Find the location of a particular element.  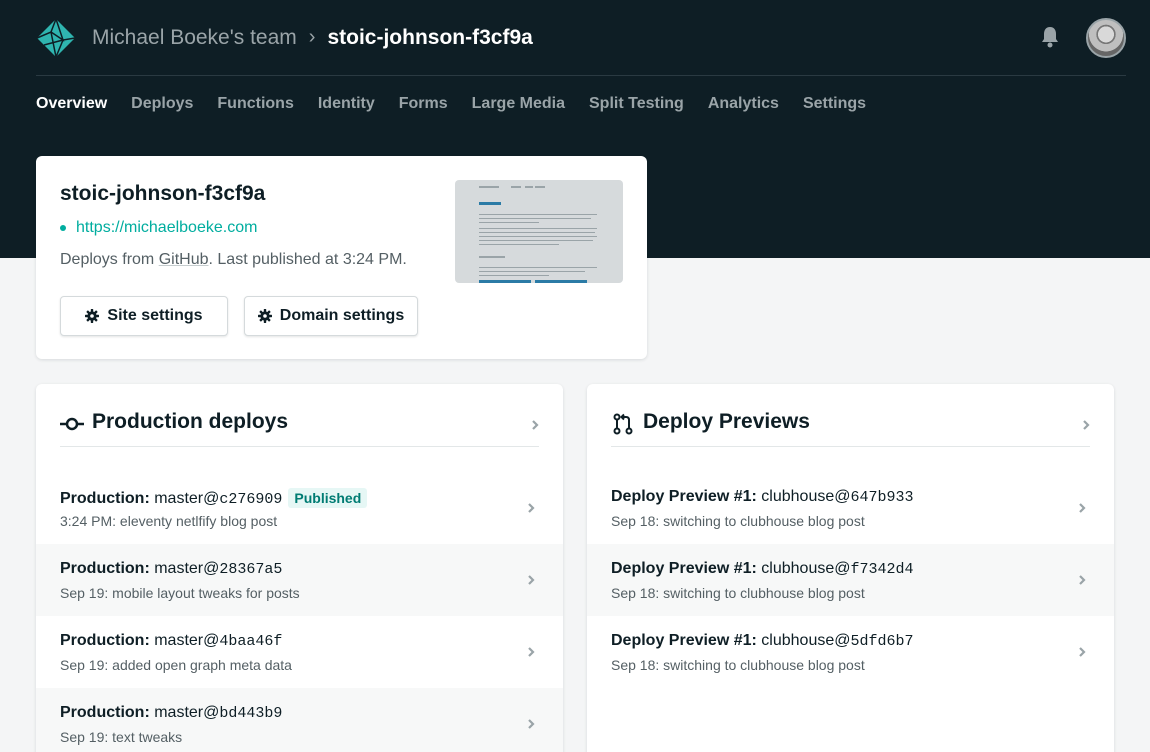

preview-hash: 647b933 is located at coordinates (882, 497).